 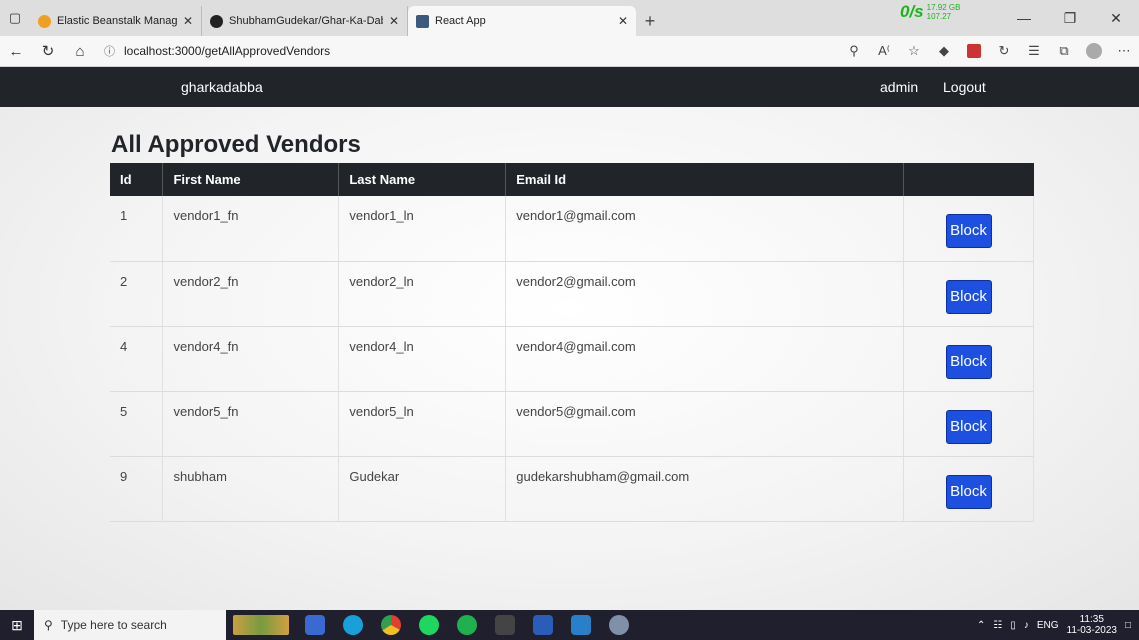 I want to click on extension-icon: ◆, so click(x=944, y=51).